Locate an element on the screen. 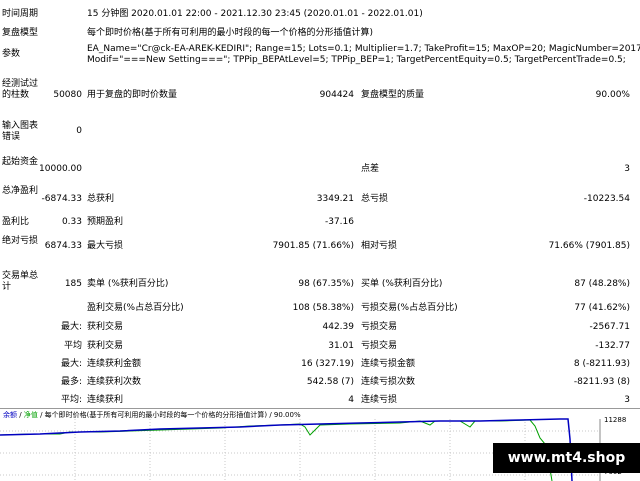  period-label: 时间周期 is located at coordinates (20, 14).